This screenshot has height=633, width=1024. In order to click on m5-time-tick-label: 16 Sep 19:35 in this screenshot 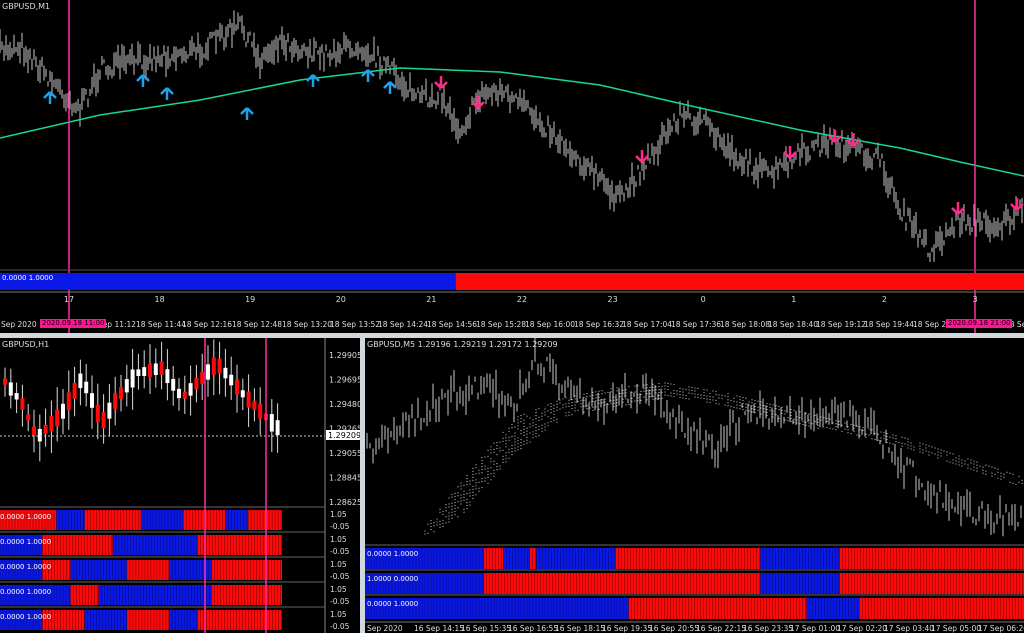, I will do `click(627, 628)`.